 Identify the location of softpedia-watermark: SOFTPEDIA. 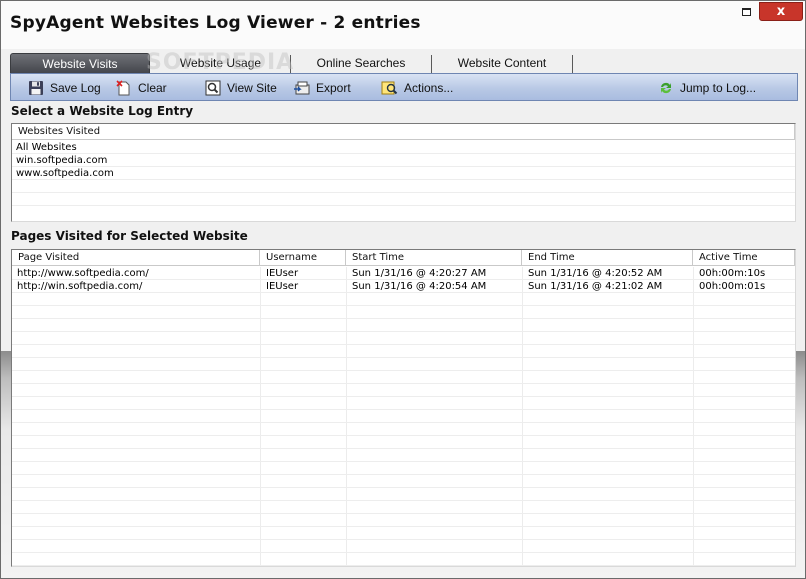
(220, 62).